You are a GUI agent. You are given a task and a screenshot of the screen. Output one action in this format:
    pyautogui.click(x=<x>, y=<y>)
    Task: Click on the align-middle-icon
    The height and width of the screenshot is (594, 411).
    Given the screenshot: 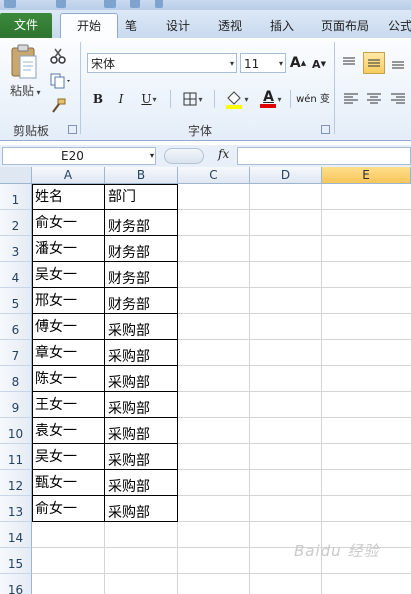 What is the action you would take?
    pyautogui.click(x=374, y=63)
    